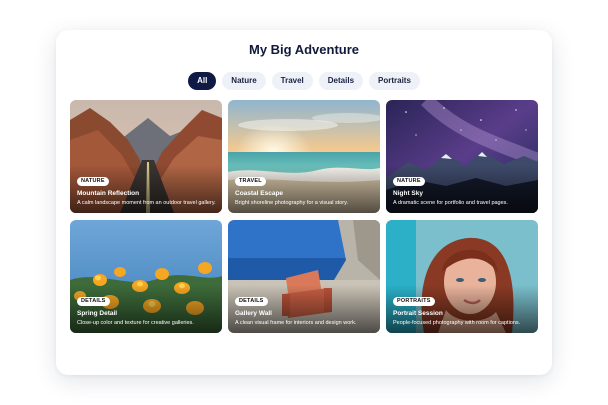 This screenshot has width=608, height=405. I want to click on filter-tab-details: Details, so click(341, 81).